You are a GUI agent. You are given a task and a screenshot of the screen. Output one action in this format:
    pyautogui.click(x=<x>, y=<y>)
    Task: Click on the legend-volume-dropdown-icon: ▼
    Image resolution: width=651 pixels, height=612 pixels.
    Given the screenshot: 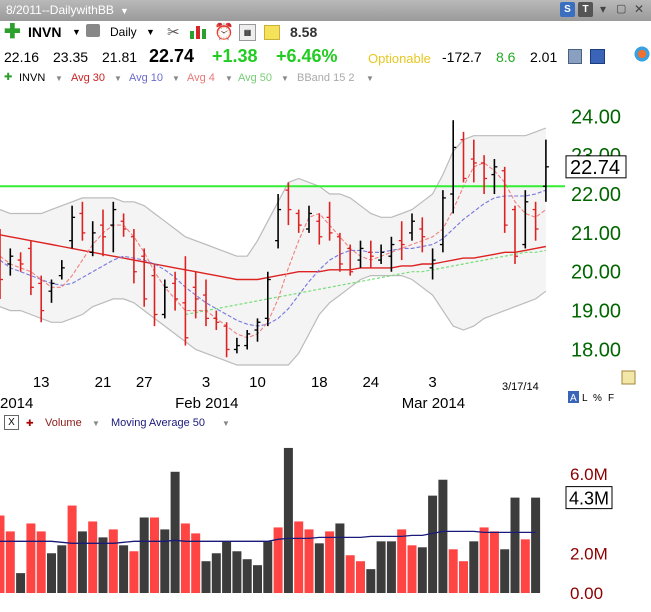 What is the action you would take?
    pyautogui.click(x=96, y=423)
    